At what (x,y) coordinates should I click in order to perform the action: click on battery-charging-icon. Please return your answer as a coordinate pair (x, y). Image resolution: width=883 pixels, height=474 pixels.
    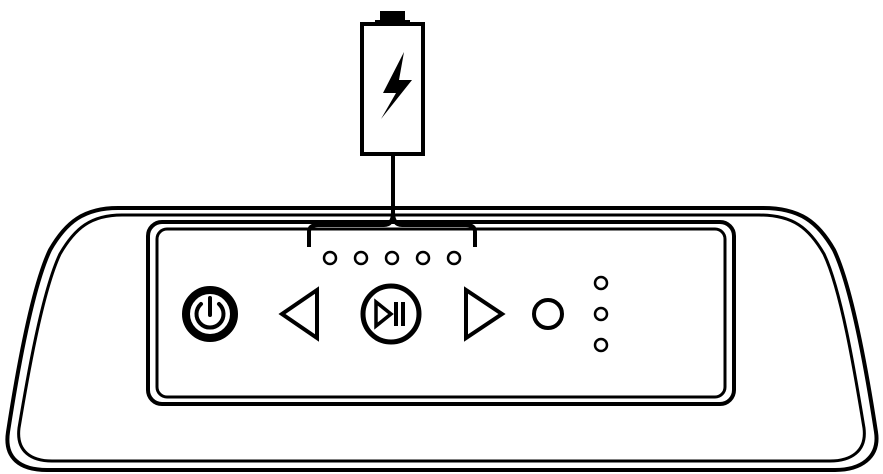
    Looking at the image, I should click on (392, 83).